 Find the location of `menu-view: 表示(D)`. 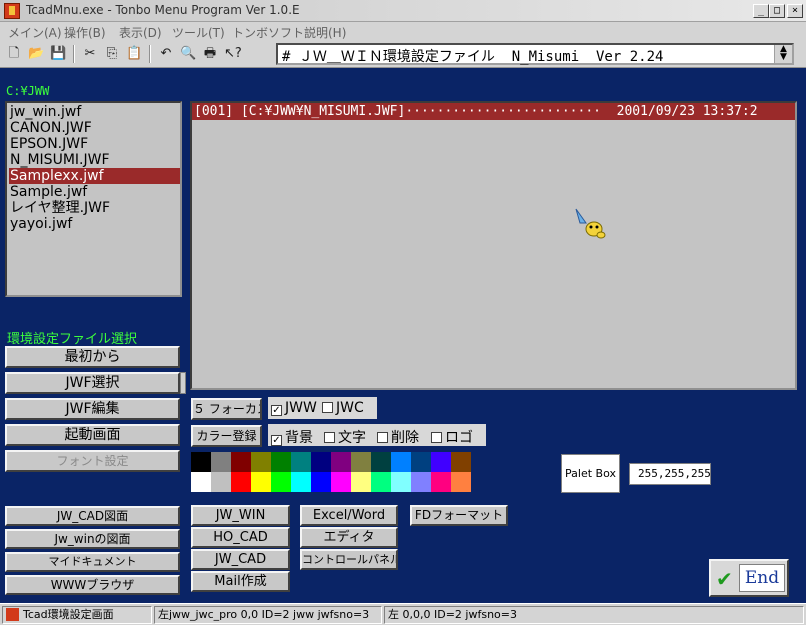

menu-view: 表示(D) is located at coordinates (140, 32).